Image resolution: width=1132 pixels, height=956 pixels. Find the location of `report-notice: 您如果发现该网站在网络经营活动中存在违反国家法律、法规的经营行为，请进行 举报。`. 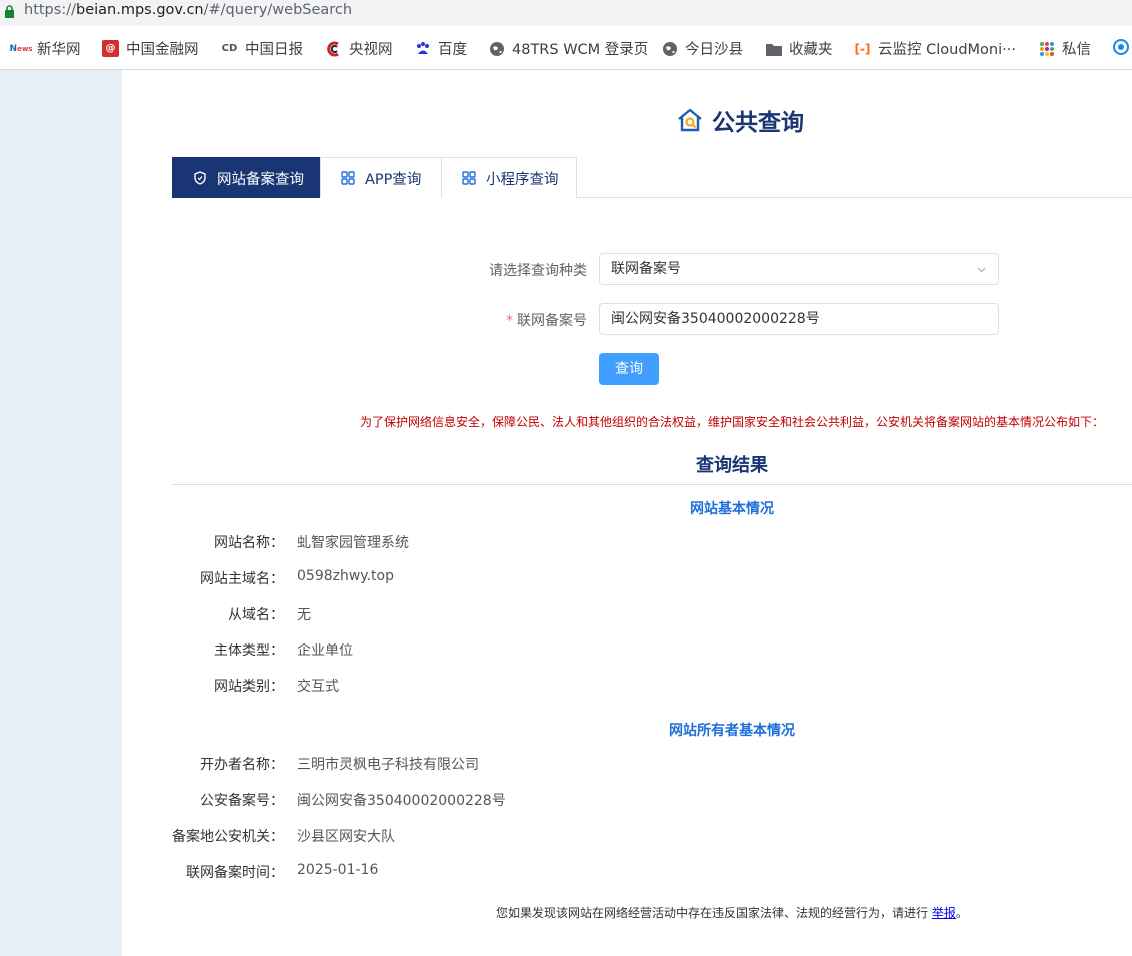

report-notice: 您如果发现该网站在网络经营活动中存在违反国家法律、法规的经营行为，请进行 举报。 is located at coordinates (732, 912).